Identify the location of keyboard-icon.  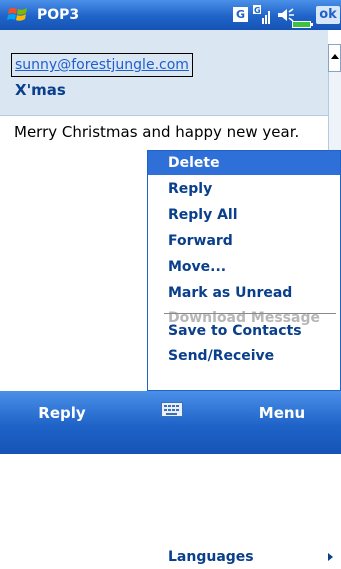
(172, 409).